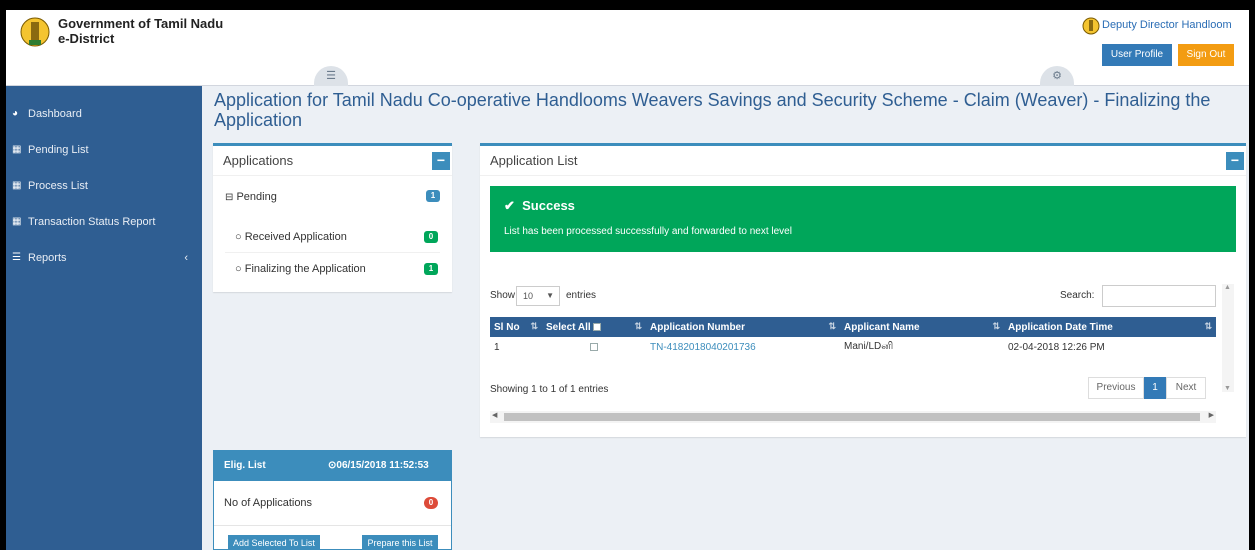  What do you see at coordinates (1206, 55) in the screenshot?
I see `sign-out-button: Sign Out` at bounding box center [1206, 55].